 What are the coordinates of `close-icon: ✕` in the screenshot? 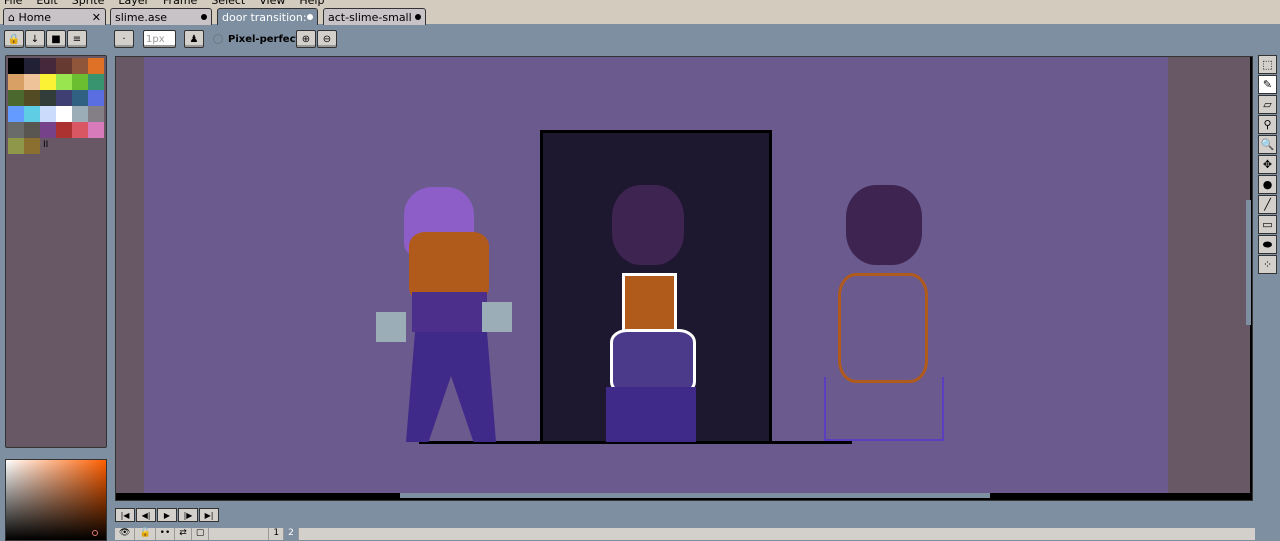 It's located at (96, 17).